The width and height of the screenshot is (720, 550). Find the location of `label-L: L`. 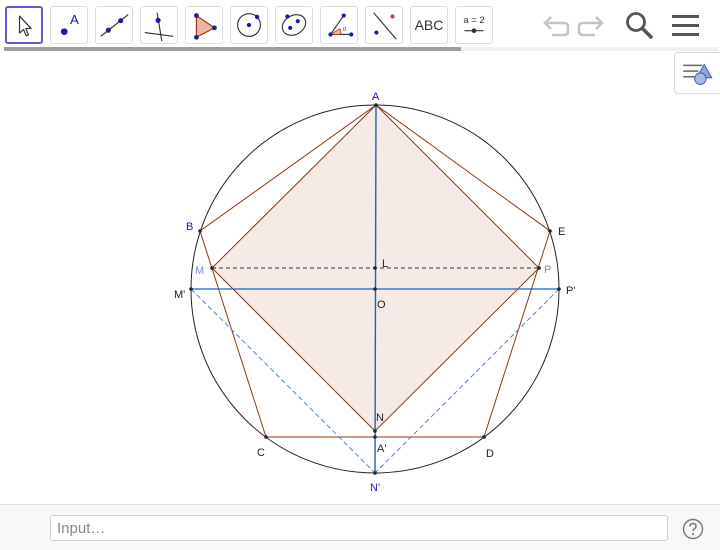

label-L: L is located at coordinates (385, 264).